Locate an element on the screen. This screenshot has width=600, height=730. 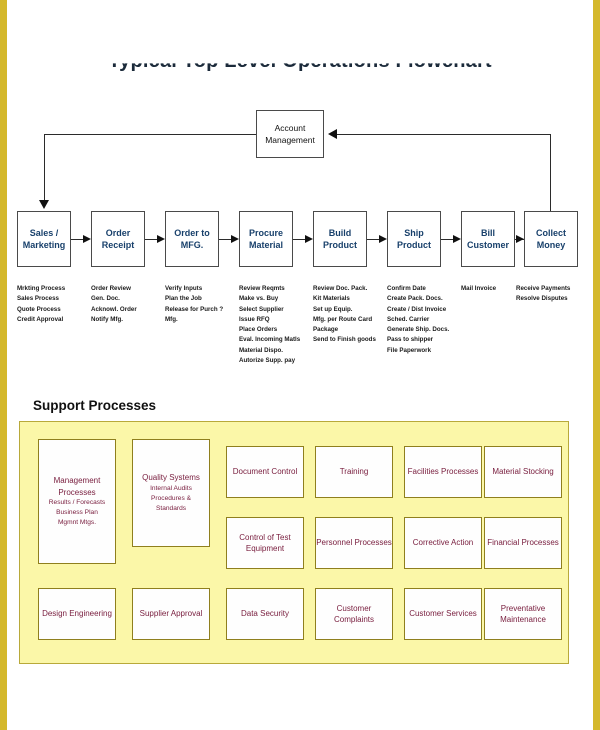
detail-item: Credit Approval is located at coordinates (40, 319).